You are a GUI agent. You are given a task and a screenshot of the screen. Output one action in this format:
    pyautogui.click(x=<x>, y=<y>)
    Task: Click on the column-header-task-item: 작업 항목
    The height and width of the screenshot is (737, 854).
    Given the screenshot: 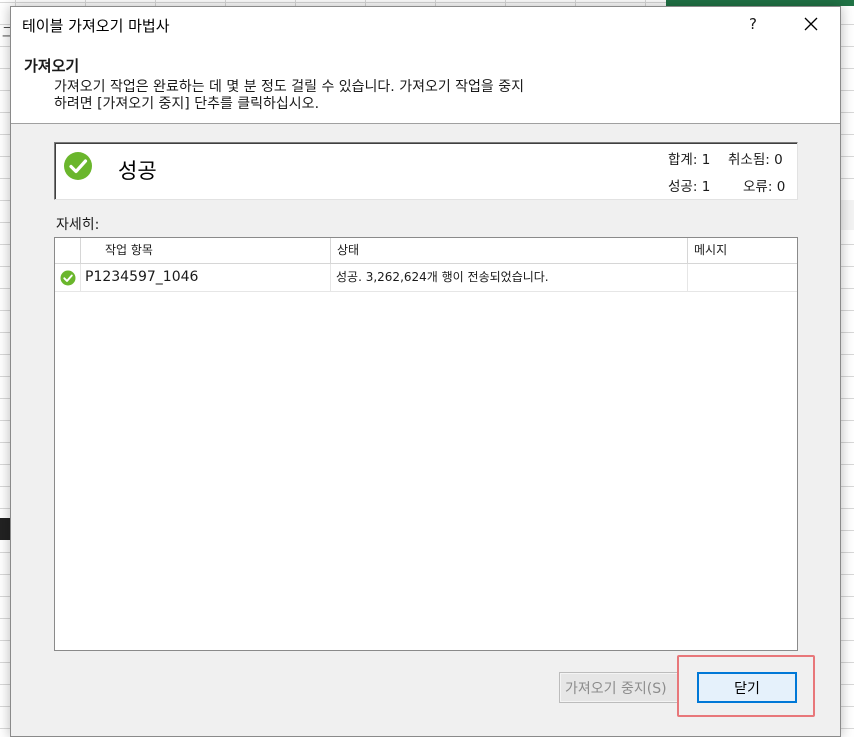 What is the action you would take?
    pyautogui.click(x=206, y=250)
    